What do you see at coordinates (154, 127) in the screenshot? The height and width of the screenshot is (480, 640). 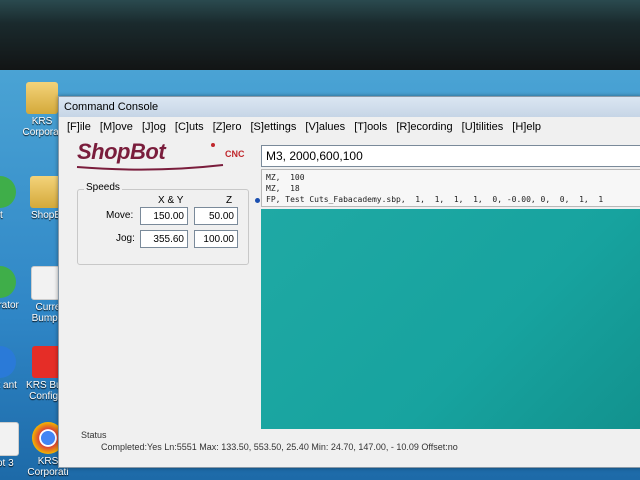 I see `menu-jog: [J]og` at bounding box center [154, 127].